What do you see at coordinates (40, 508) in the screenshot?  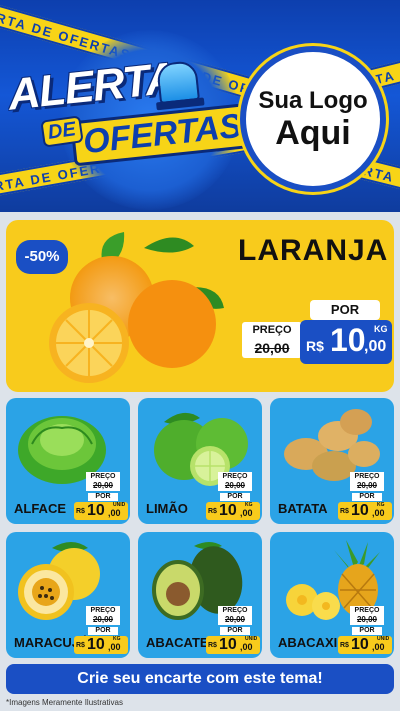 I see `product-name: ALFACE` at bounding box center [40, 508].